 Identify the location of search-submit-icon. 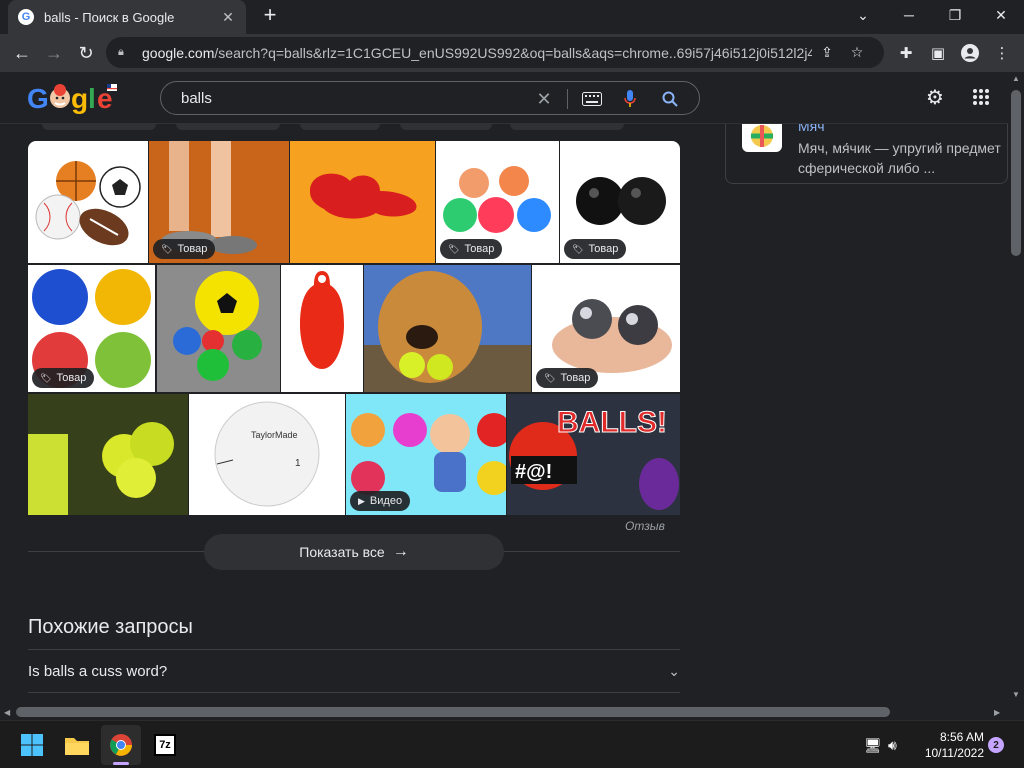
(670, 99).